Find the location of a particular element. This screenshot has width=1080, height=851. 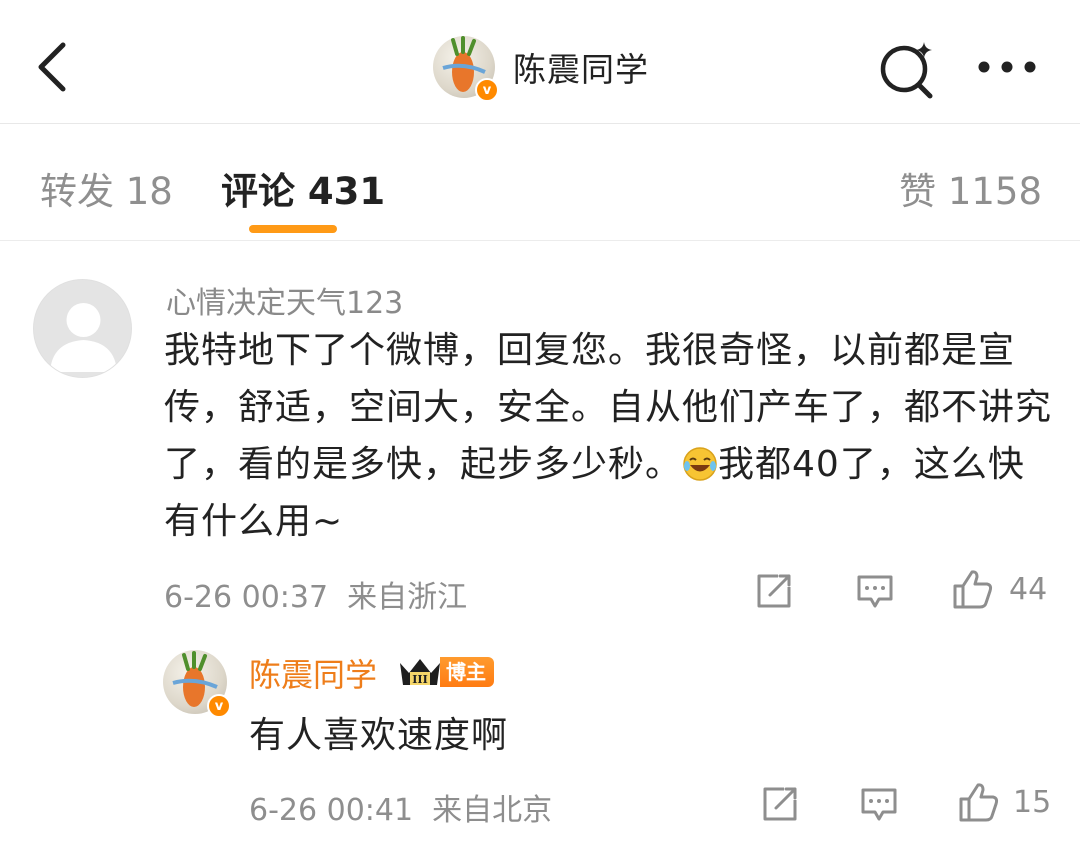

comment-reply-button is located at coordinates (875, 594).